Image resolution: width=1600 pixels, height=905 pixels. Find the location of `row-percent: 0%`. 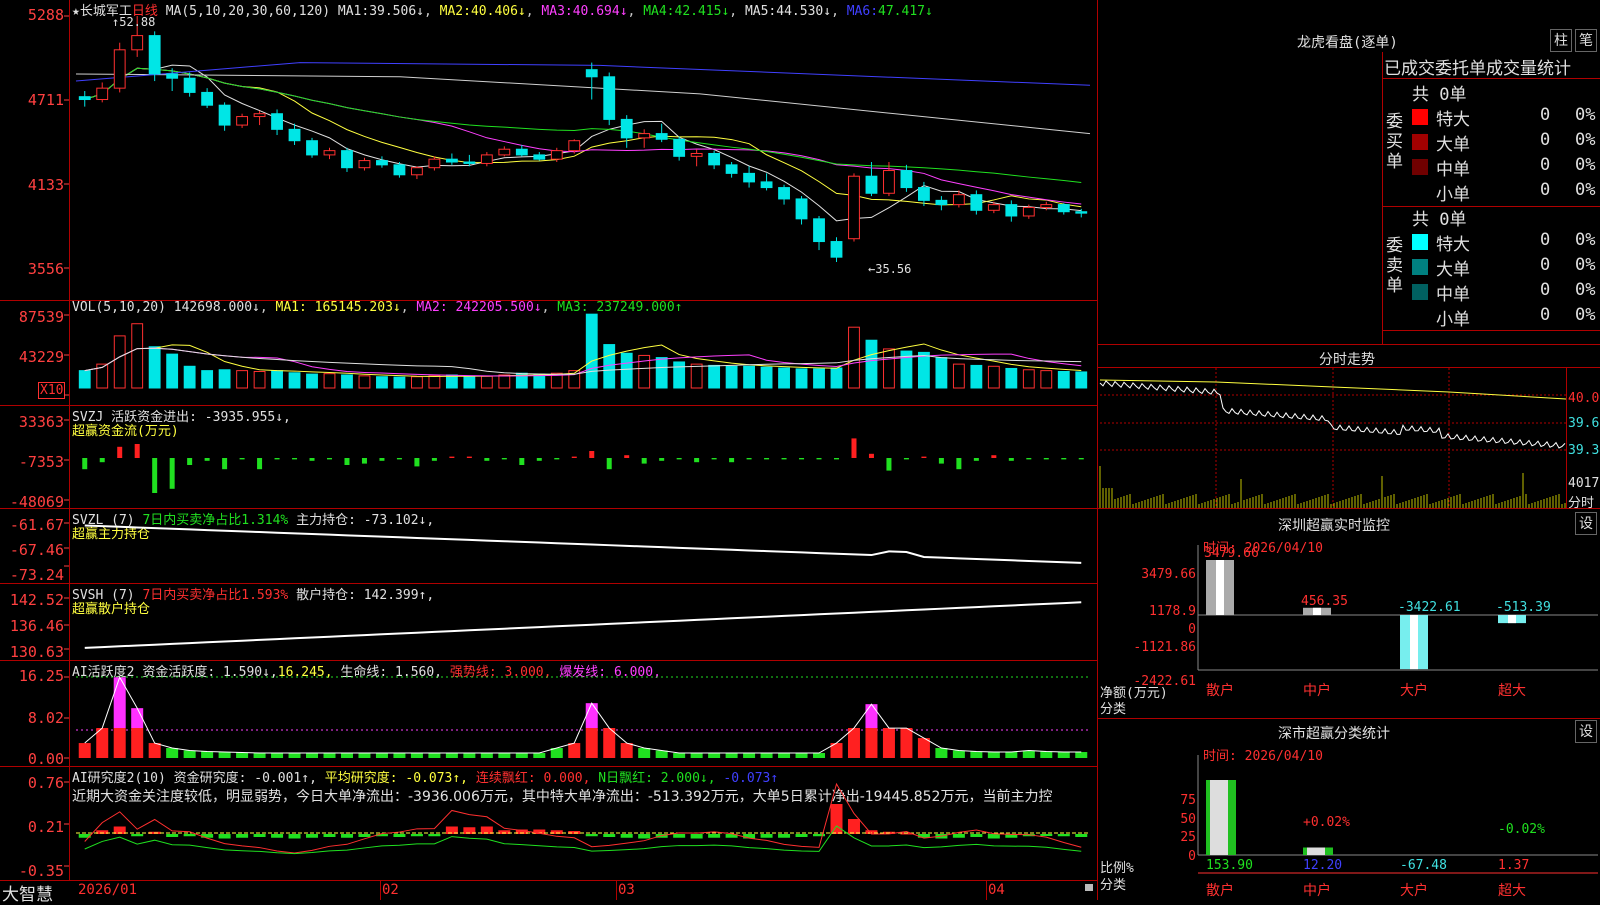

row-percent: 0% is located at coordinates (1585, 240).